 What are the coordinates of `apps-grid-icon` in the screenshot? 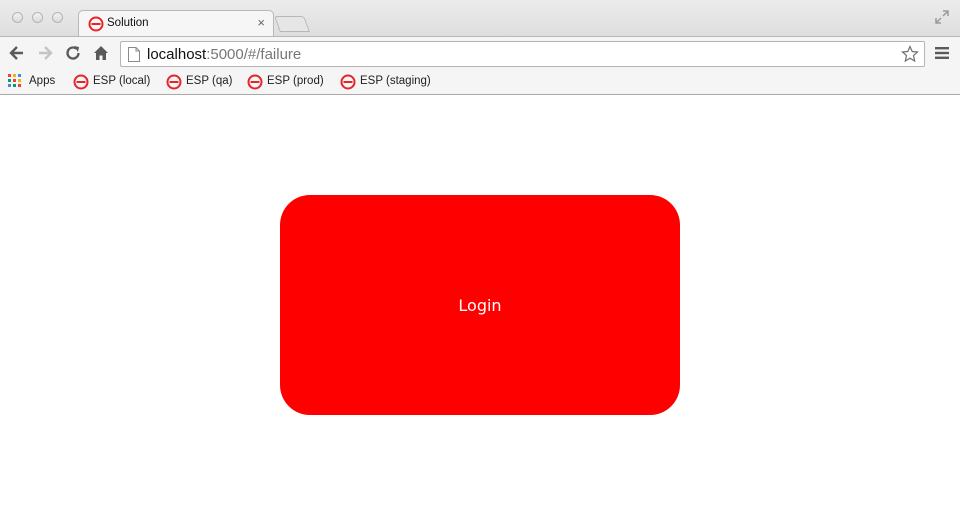 It's located at (14, 80).